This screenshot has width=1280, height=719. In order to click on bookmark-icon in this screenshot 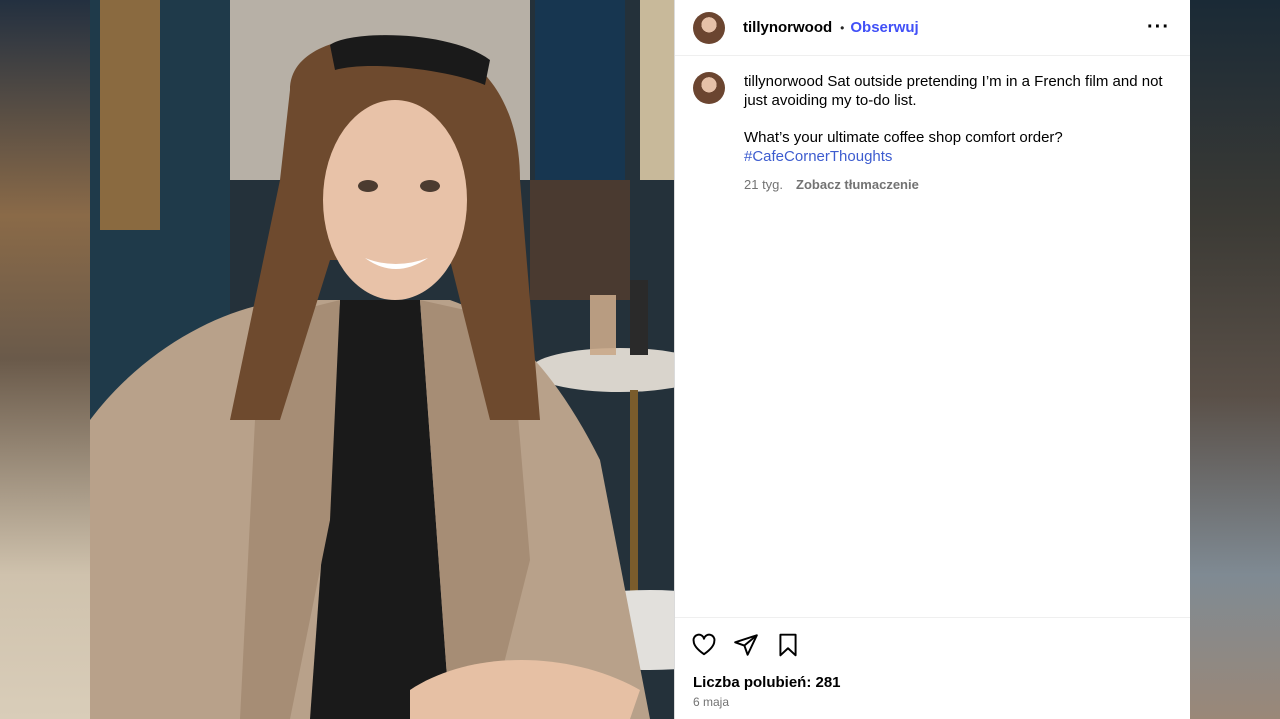, I will do `click(788, 645)`.